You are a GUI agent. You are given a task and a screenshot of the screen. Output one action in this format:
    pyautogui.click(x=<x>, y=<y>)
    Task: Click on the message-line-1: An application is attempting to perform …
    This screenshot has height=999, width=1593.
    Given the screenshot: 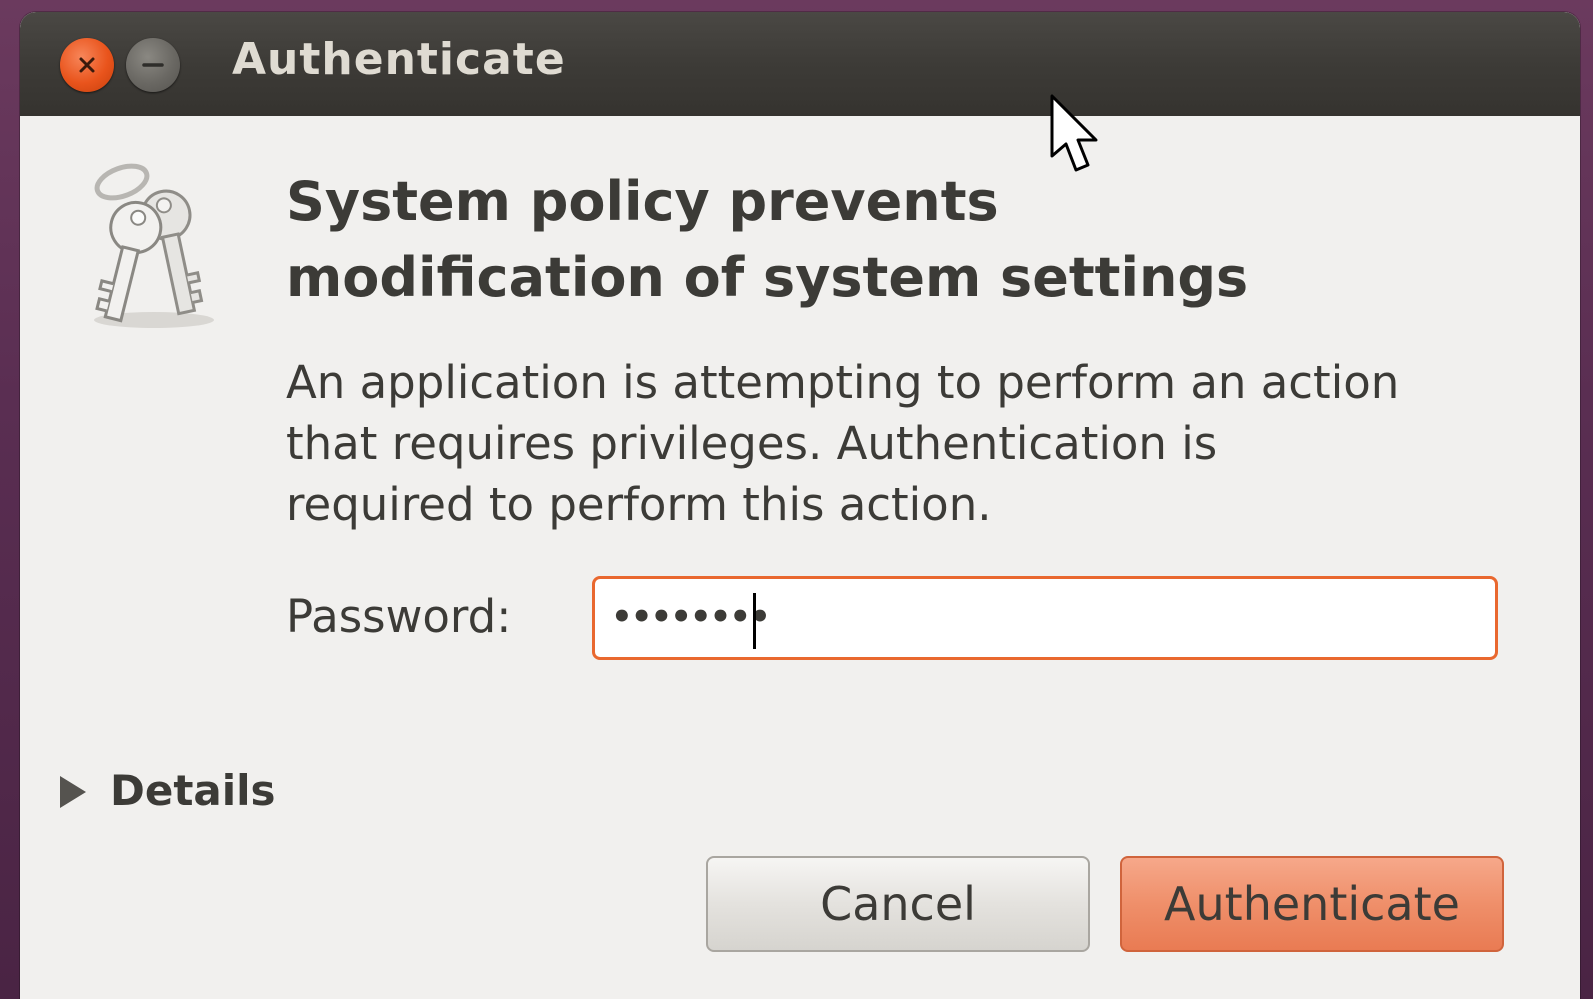 What is the action you would take?
    pyautogui.click(x=843, y=382)
    